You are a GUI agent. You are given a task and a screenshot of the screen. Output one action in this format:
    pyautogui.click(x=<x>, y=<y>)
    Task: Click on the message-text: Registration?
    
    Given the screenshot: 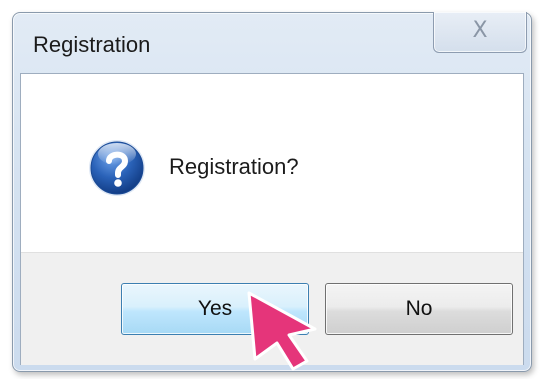 What is the action you would take?
    pyautogui.click(x=234, y=166)
    